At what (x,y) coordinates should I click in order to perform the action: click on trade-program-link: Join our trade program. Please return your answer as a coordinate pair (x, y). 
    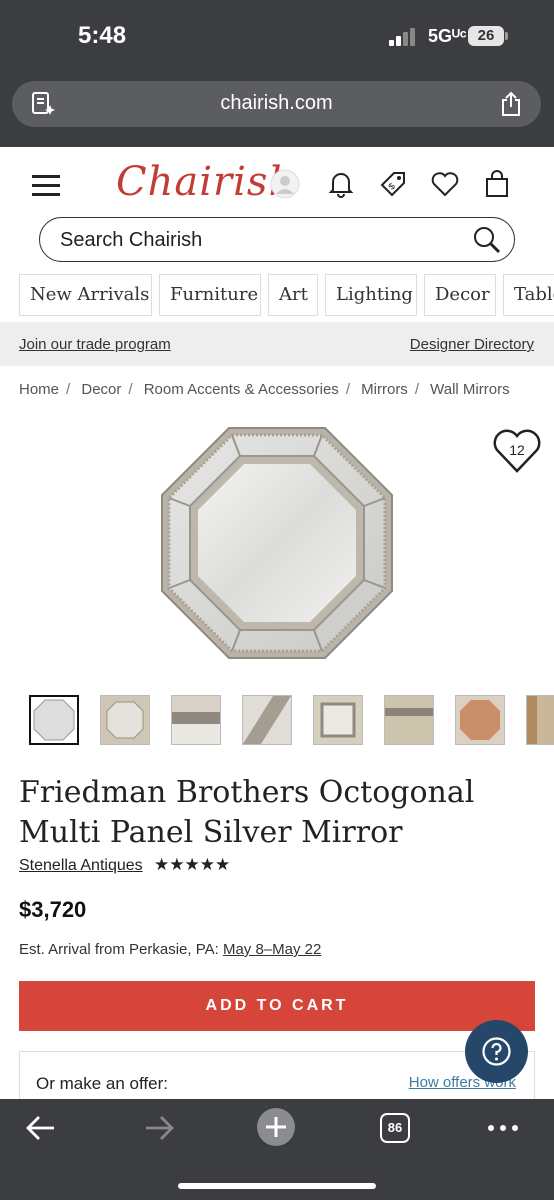
    Looking at the image, I should click on (95, 344).